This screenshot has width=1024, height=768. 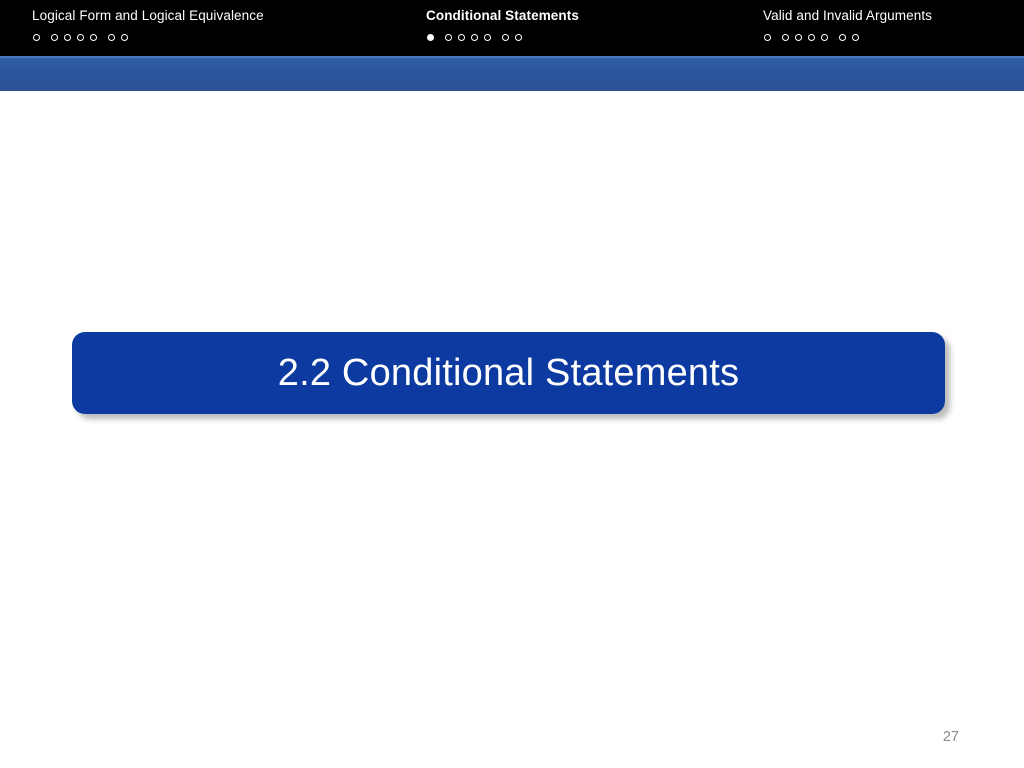 What do you see at coordinates (430, 37) in the screenshot?
I see `progress-dot-current` at bounding box center [430, 37].